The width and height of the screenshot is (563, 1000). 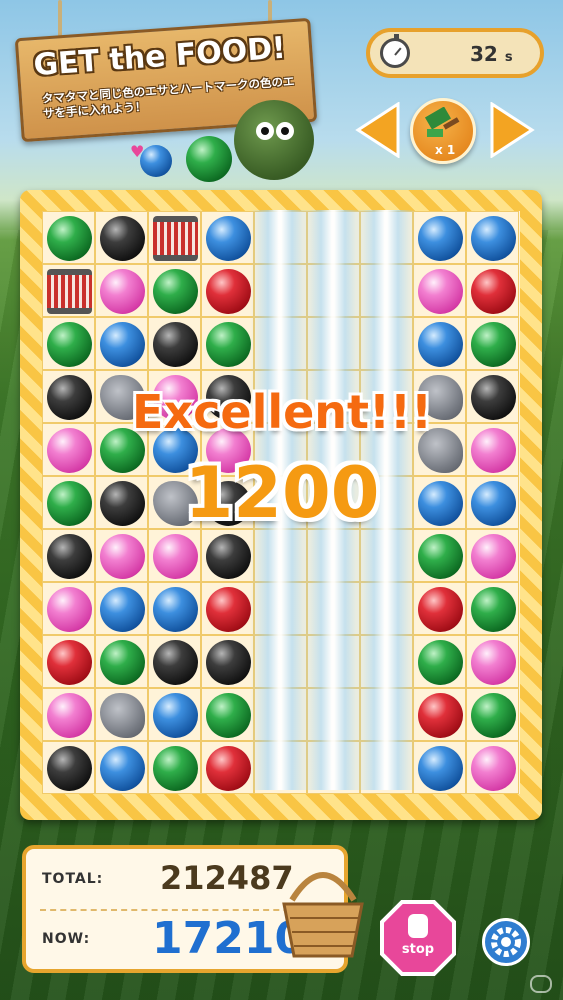 What do you see at coordinates (418, 938) in the screenshot?
I see `stop-button: stop` at bounding box center [418, 938].